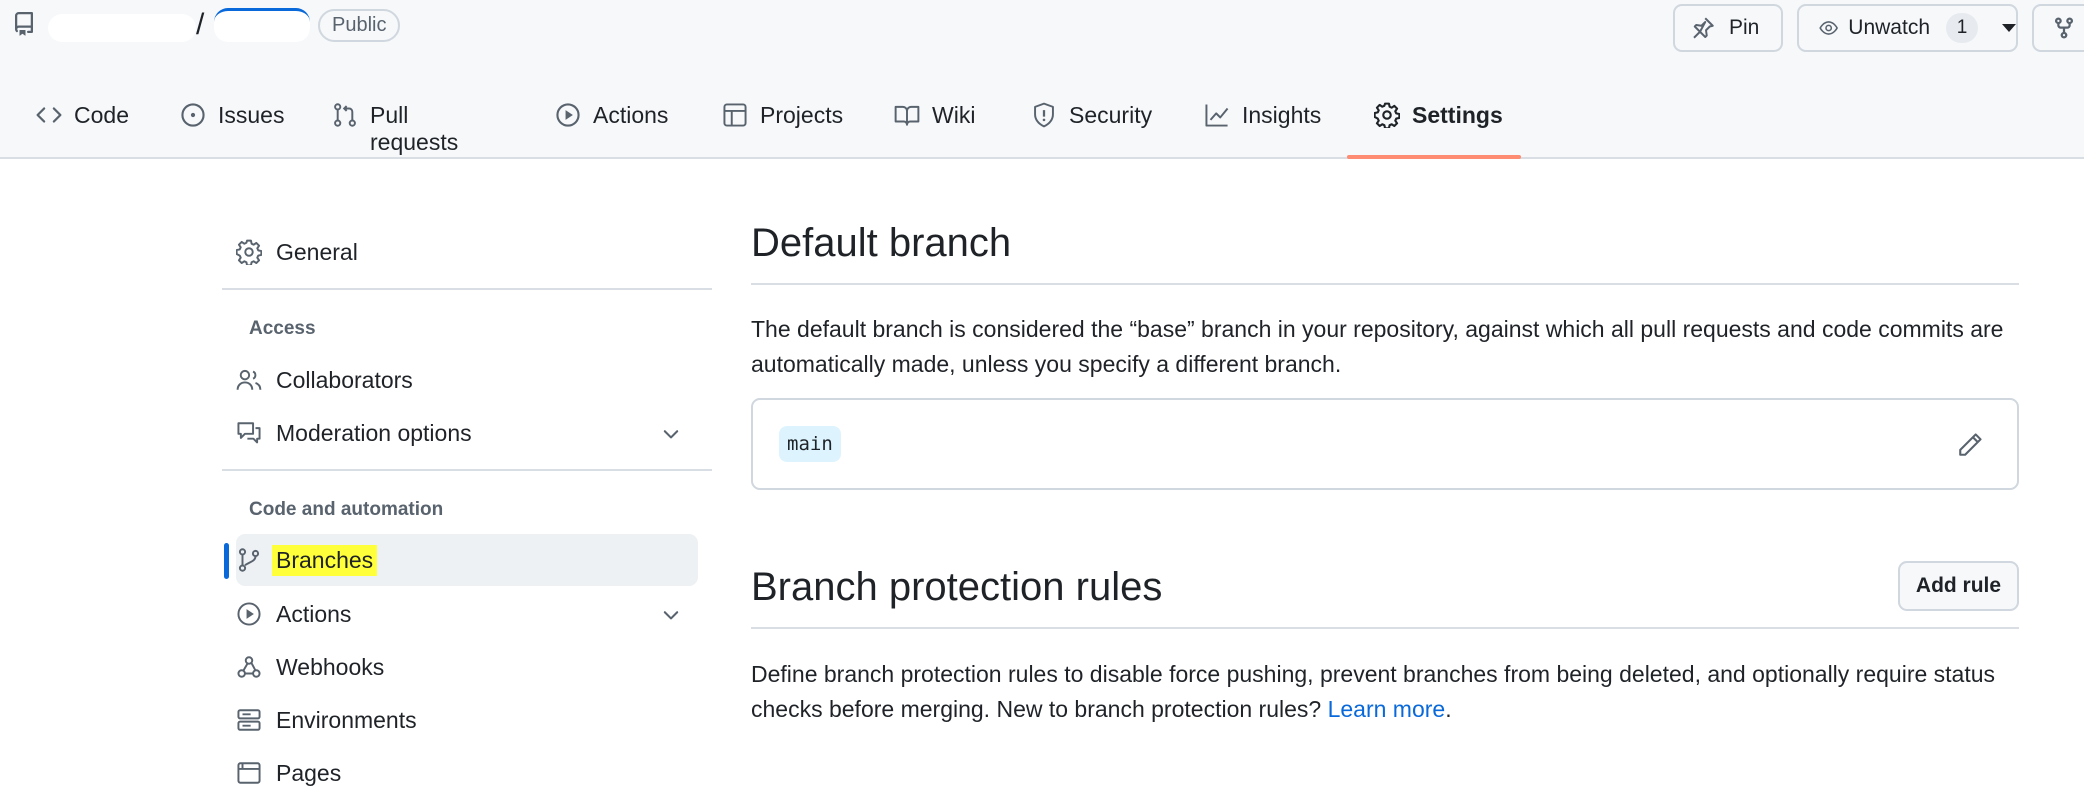 This screenshot has width=2084, height=806. Describe the element at coordinates (1958, 586) in the screenshot. I see `add-rule-button: Add rule` at that location.